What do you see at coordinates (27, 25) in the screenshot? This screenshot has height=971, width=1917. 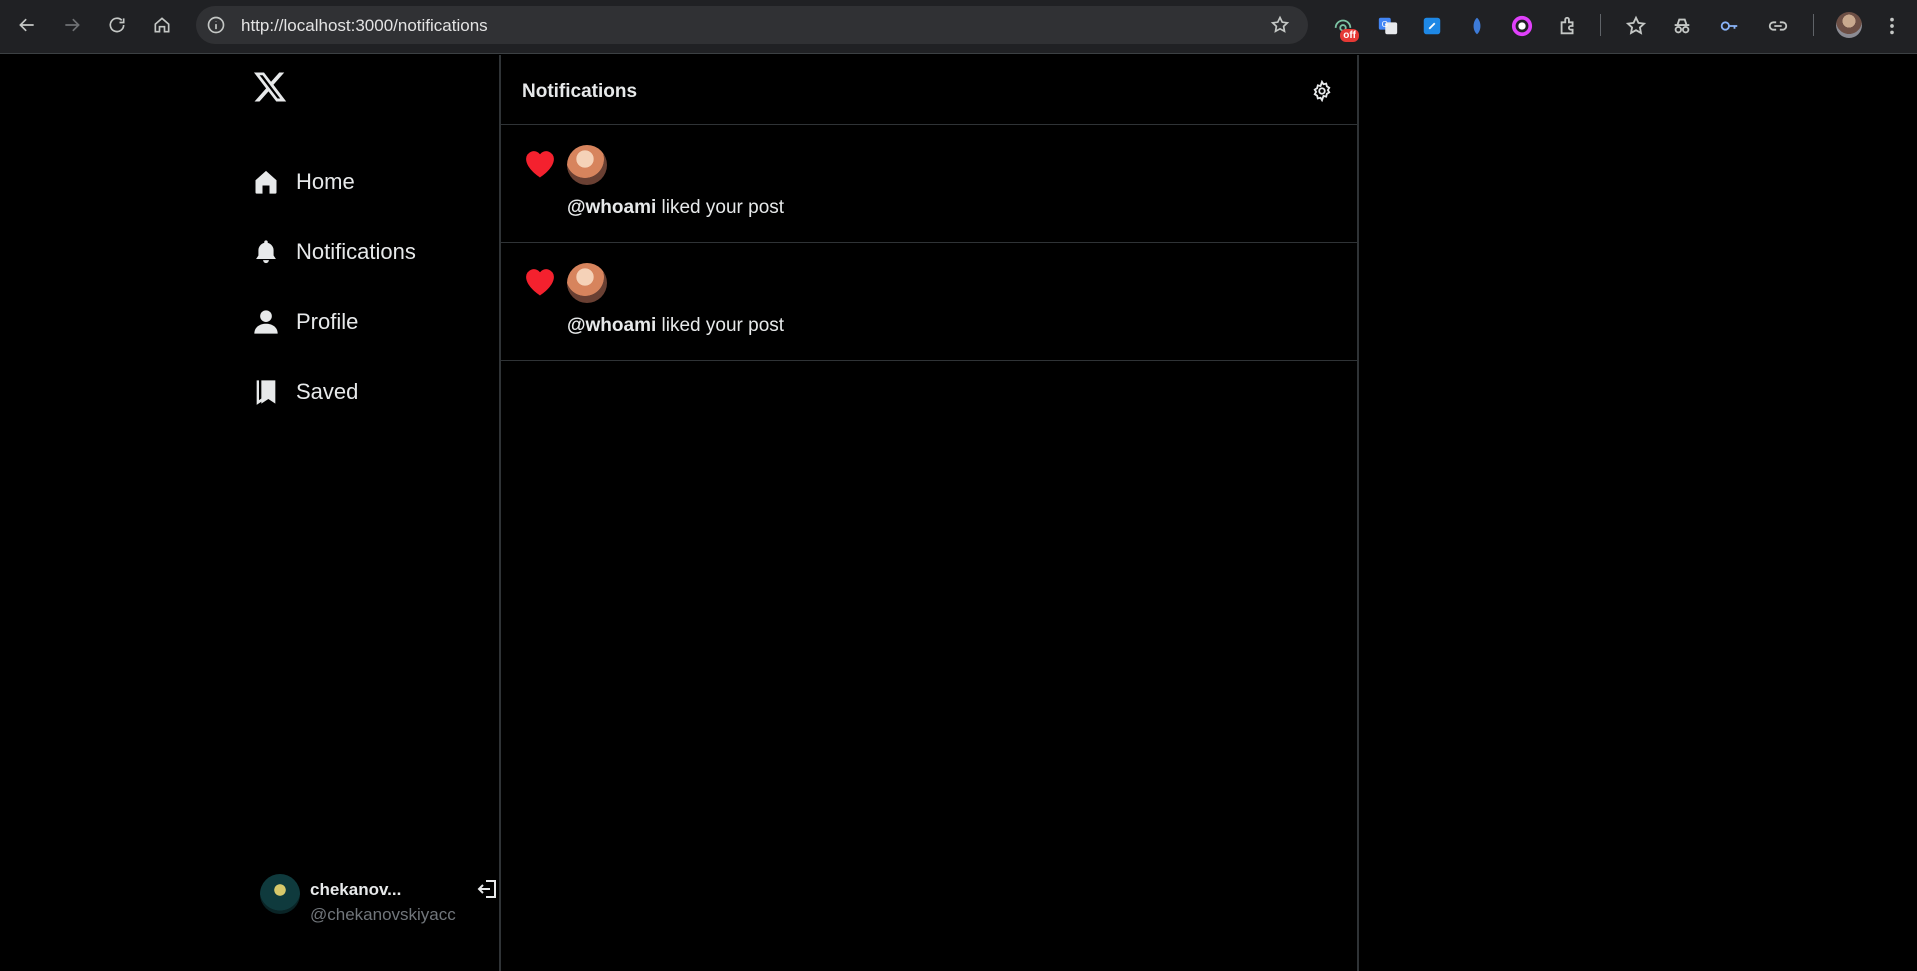 I see `back-button` at bounding box center [27, 25].